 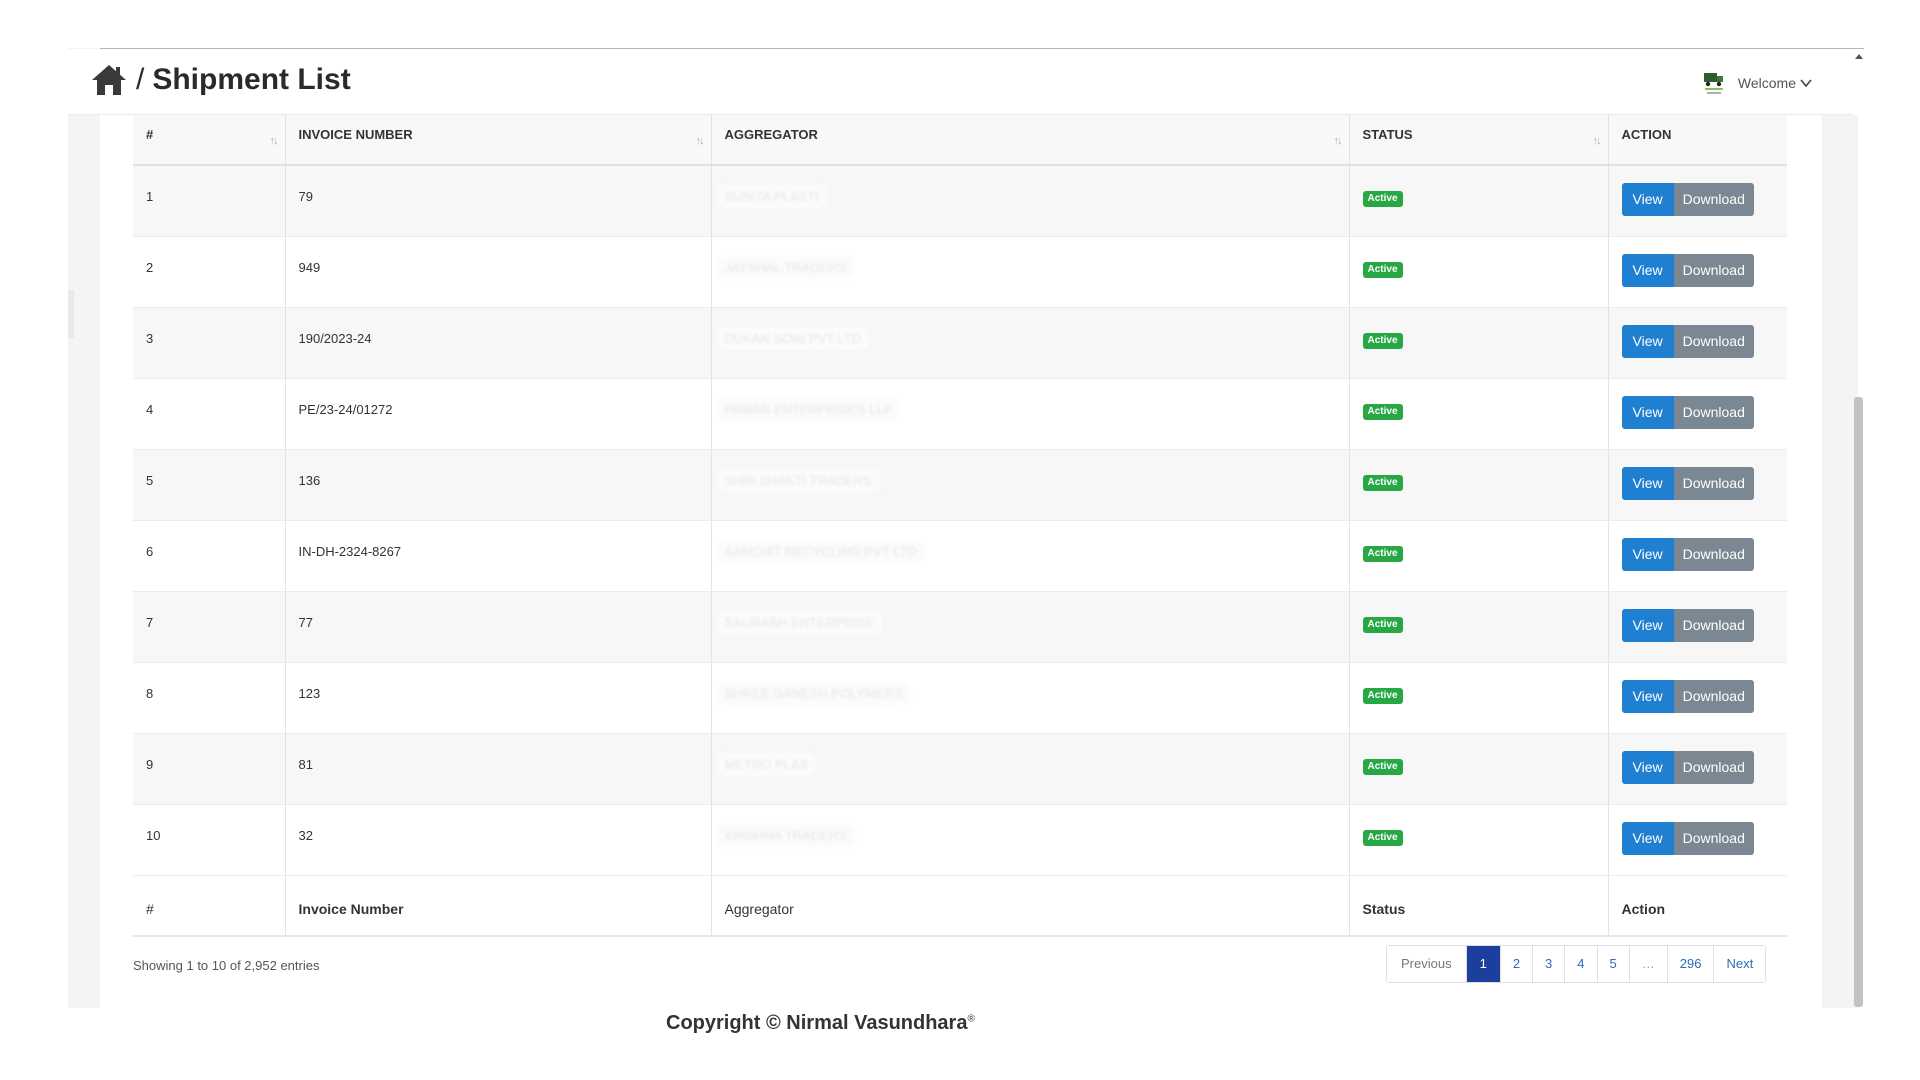 What do you see at coordinates (1691, 964) in the screenshot?
I see `pagination-page: 296` at bounding box center [1691, 964].